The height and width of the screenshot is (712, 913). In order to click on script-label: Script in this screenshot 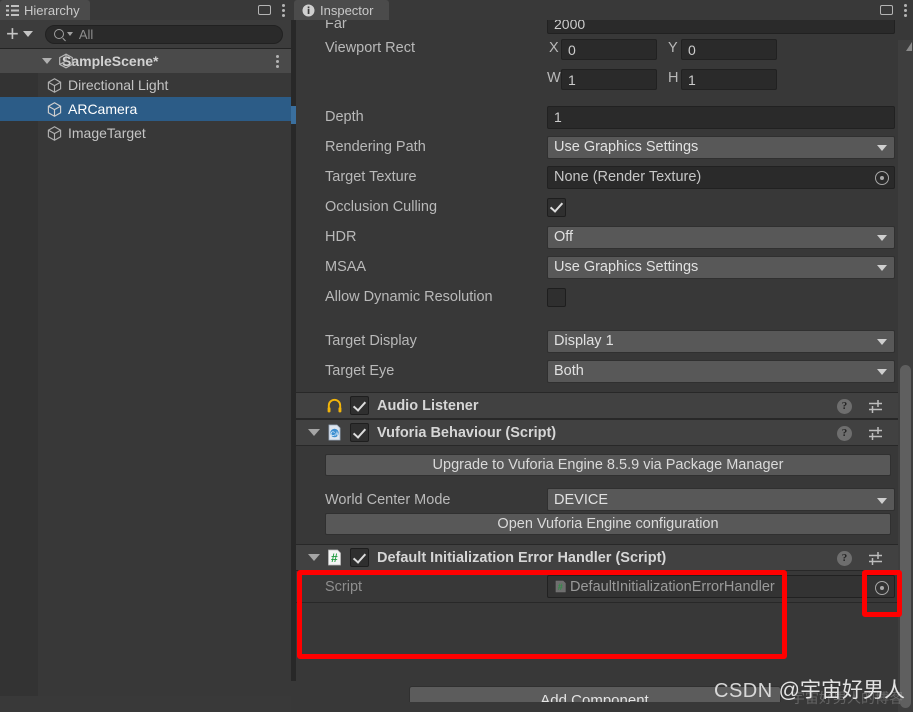, I will do `click(344, 586)`.